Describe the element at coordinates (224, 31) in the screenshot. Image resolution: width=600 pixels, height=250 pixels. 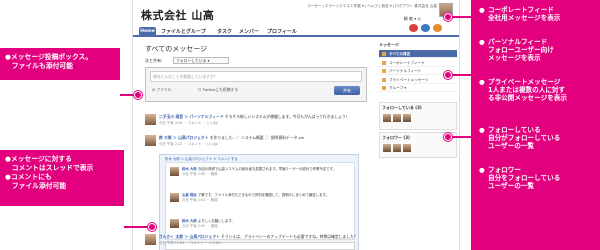
I see `tab-tasks: タスク` at that location.